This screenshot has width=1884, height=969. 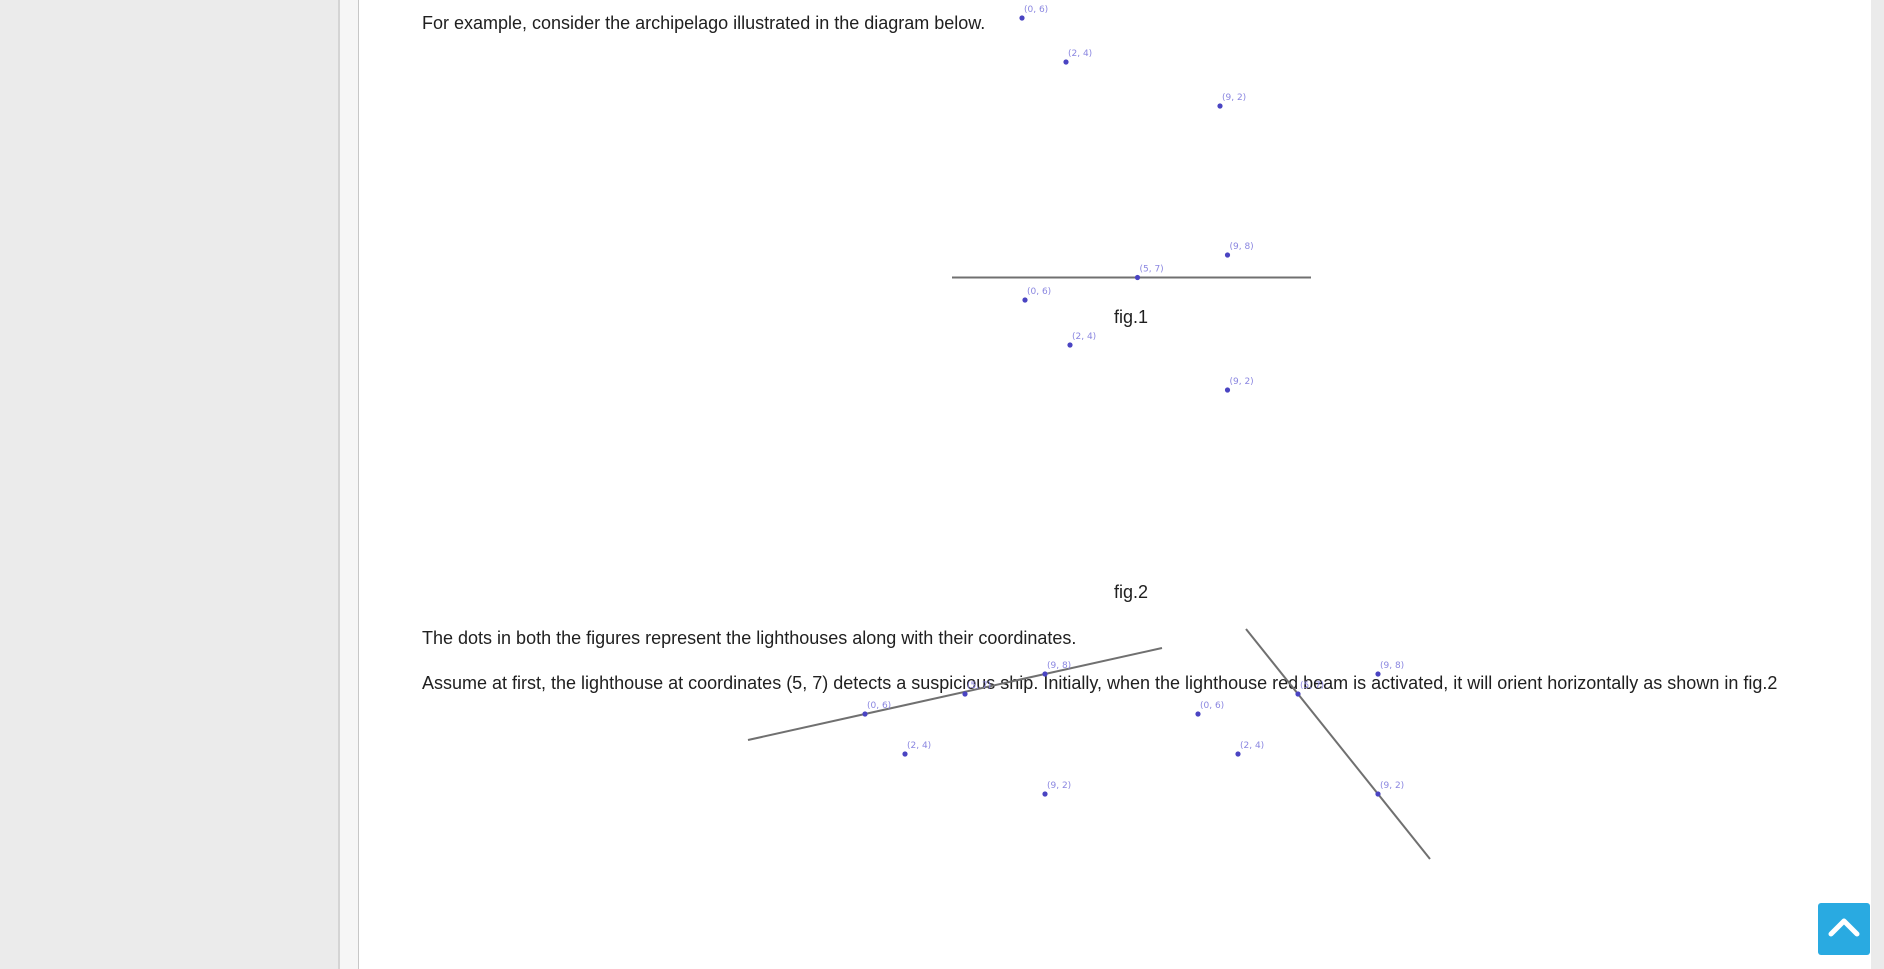 What do you see at coordinates (1392, 666) in the screenshot?
I see `lighthouse-label: (9, 8)` at bounding box center [1392, 666].